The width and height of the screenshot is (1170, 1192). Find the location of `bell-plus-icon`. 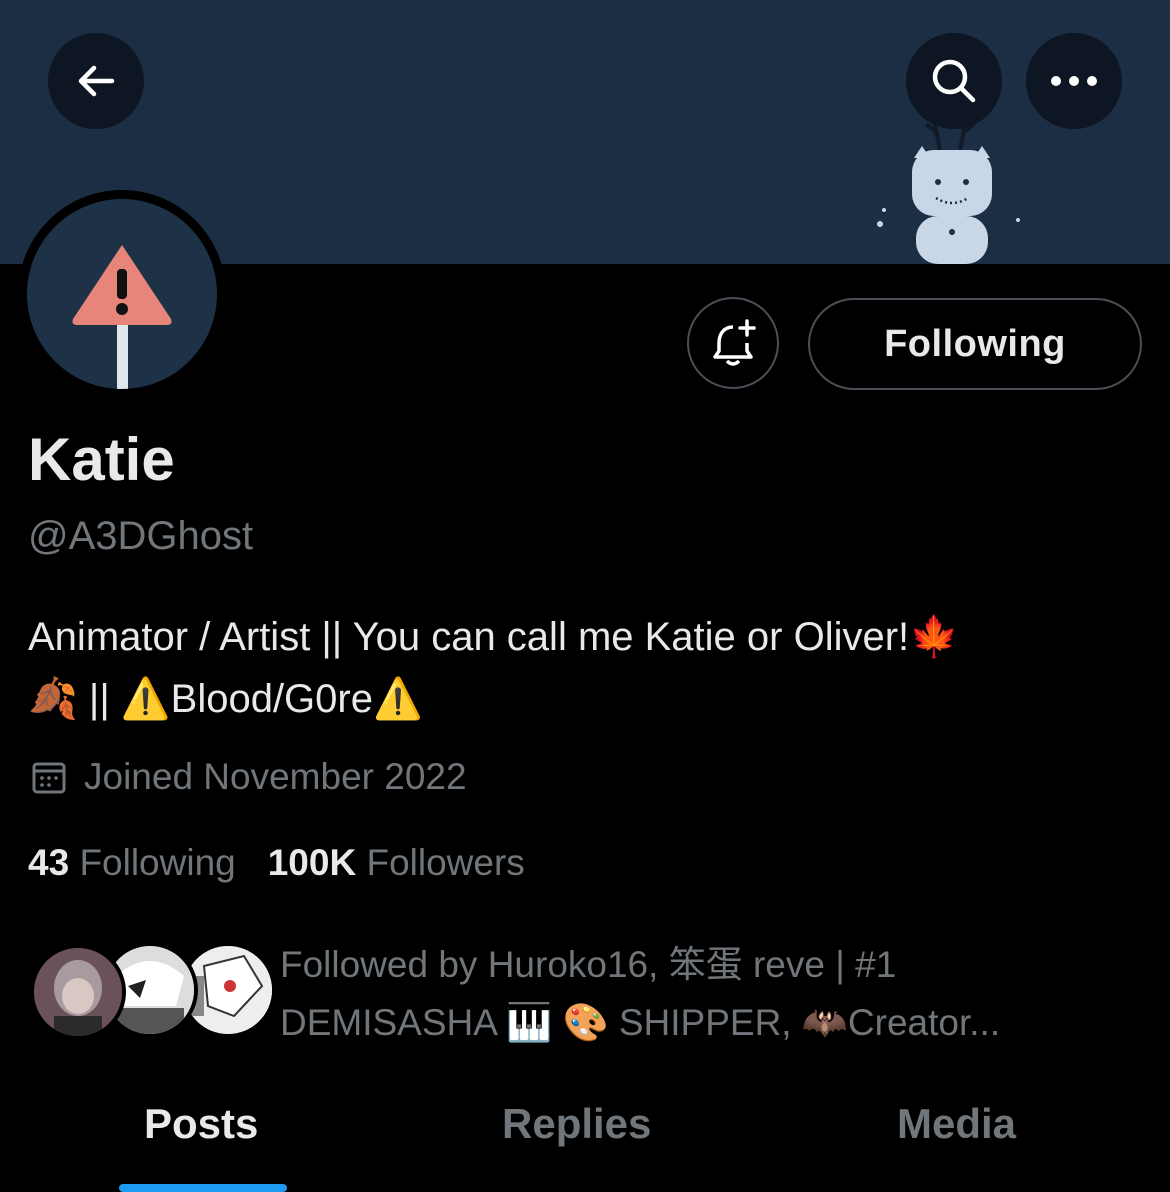

bell-plus-icon is located at coordinates (734, 342).